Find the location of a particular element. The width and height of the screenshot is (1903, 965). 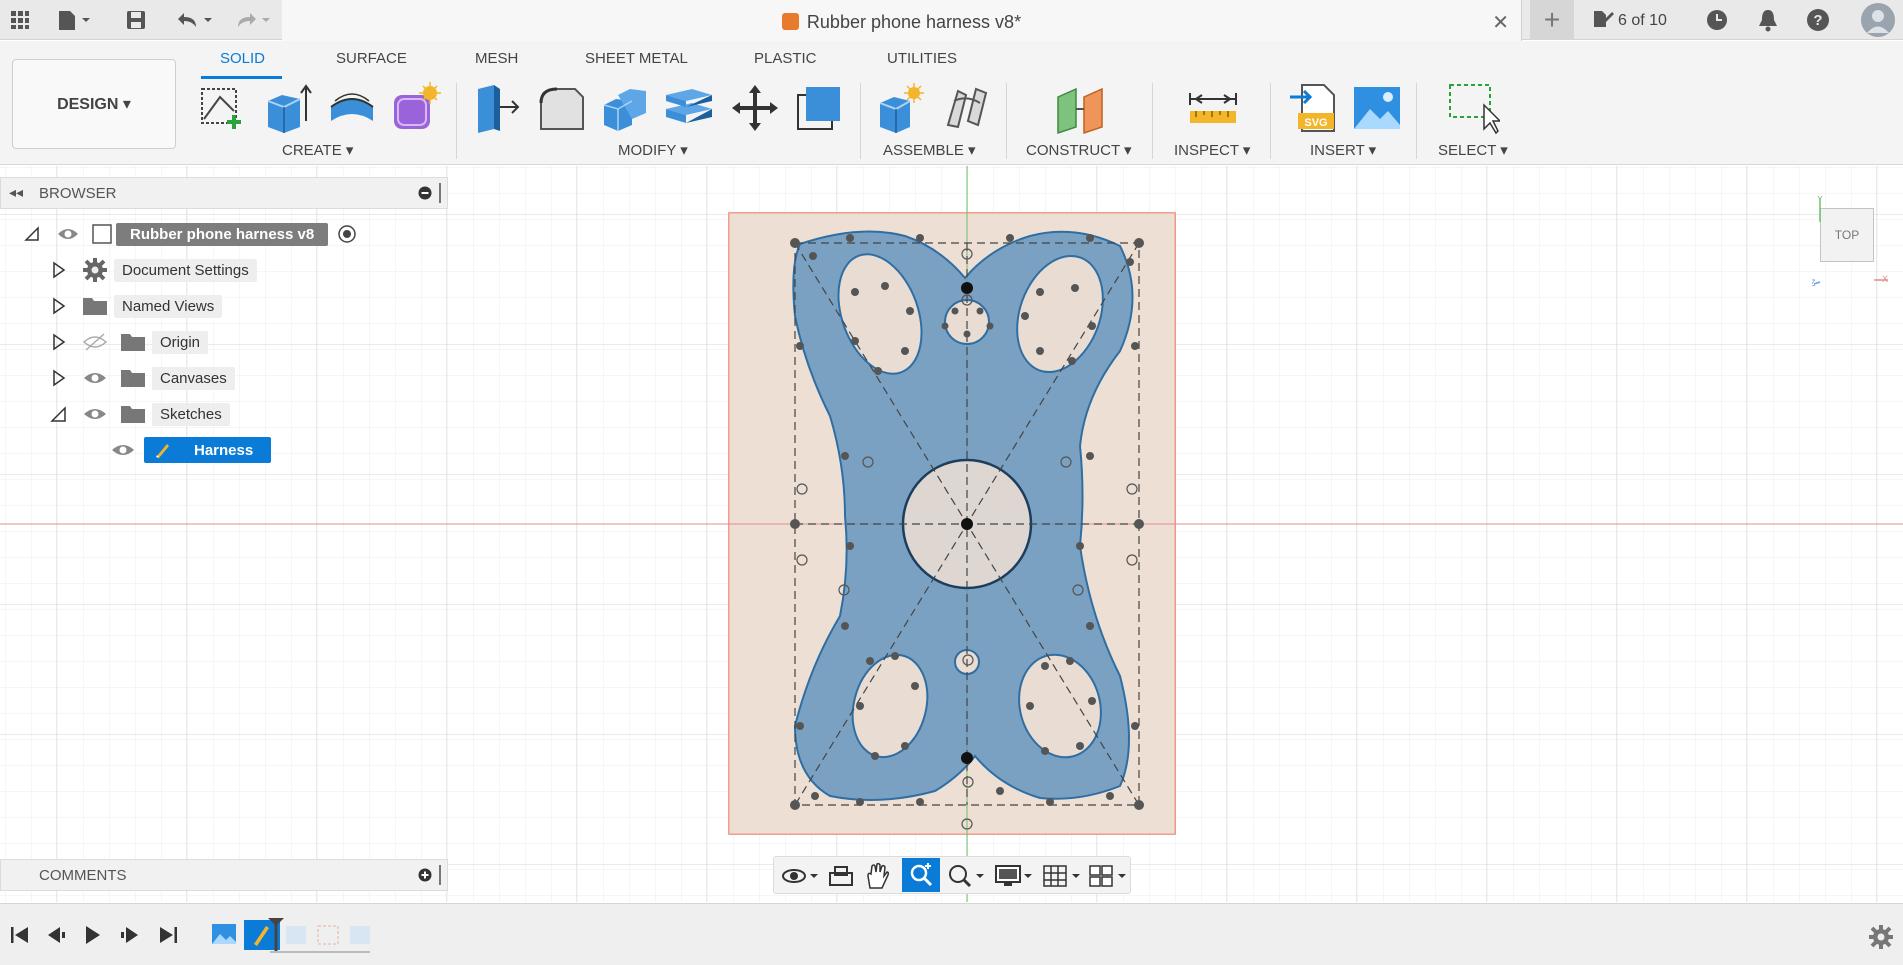

display-settings-icon is located at coordinates (1015, 876).